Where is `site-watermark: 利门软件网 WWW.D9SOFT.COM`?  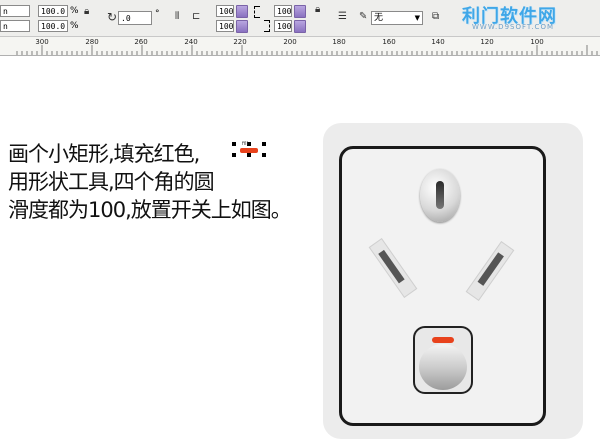
site-watermark: 利门软件网 WWW.D9SOFT.COM is located at coordinates (522, 18).